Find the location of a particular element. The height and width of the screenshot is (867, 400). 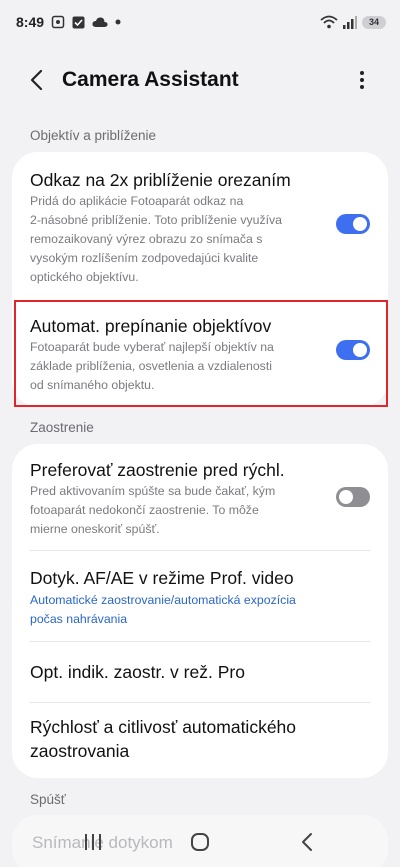

page-title: Camera Assistant is located at coordinates (150, 79).